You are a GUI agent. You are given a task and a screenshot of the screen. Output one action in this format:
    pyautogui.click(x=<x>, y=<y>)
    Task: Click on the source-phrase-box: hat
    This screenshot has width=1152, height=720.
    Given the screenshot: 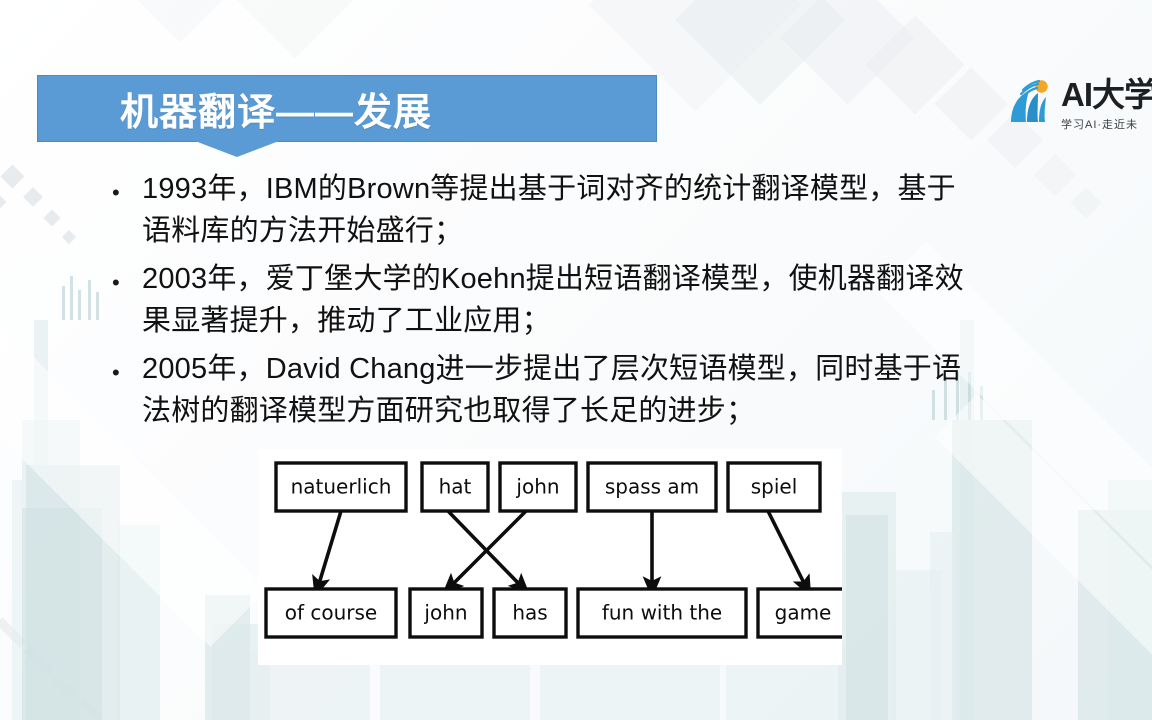 What is the action you would take?
    pyautogui.click(x=455, y=487)
    